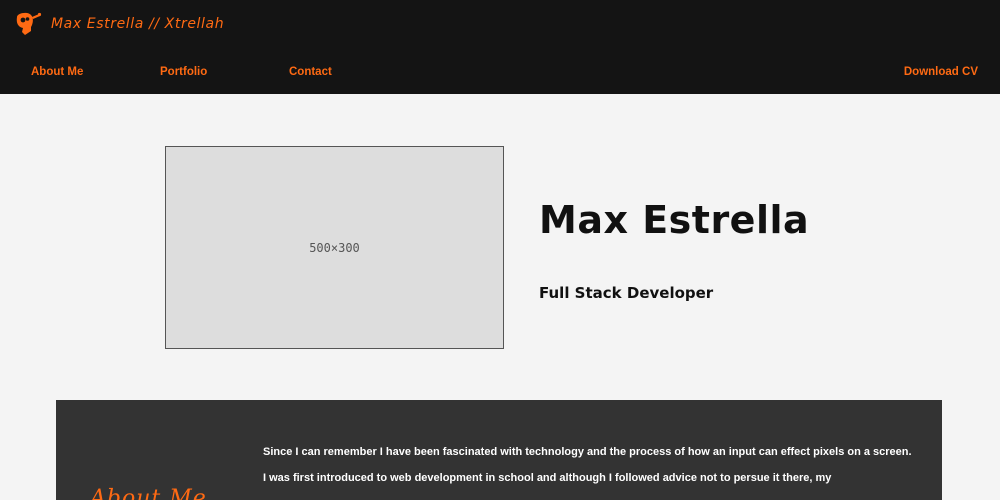 The image size is (1000, 500). What do you see at coordinates (28, 24) in the screenshot?
I see `mascot-logo-icon` at bounding box center [28, 24].